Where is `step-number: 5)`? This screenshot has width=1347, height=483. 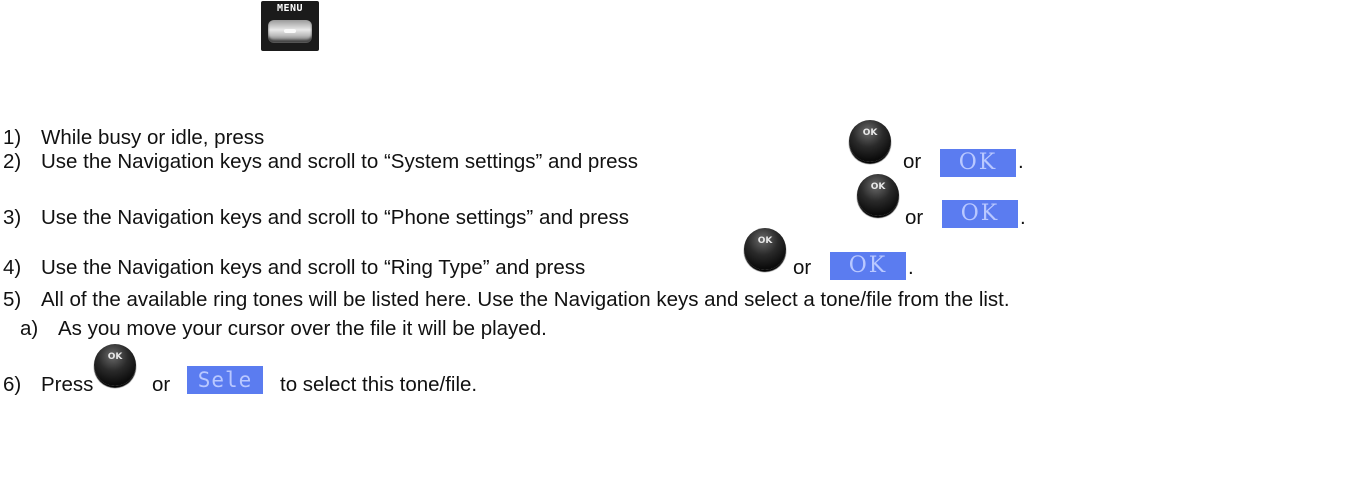 step-number: 5) is located at coordinates (12, 299).